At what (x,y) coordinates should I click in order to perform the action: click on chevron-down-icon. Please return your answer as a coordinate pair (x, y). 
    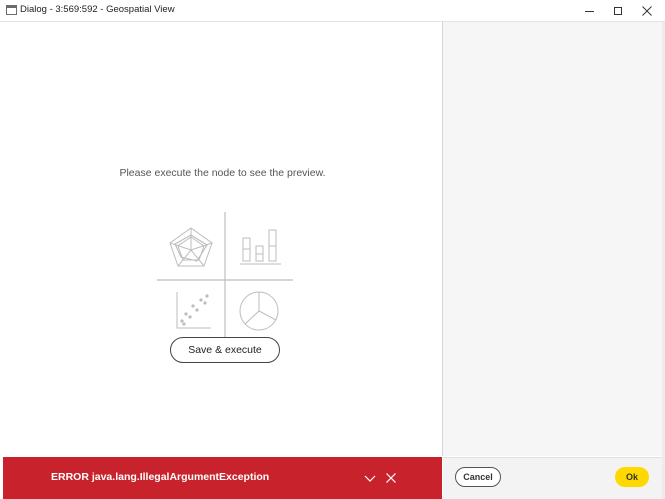
    Looking at the image, I should click on (370, 478).